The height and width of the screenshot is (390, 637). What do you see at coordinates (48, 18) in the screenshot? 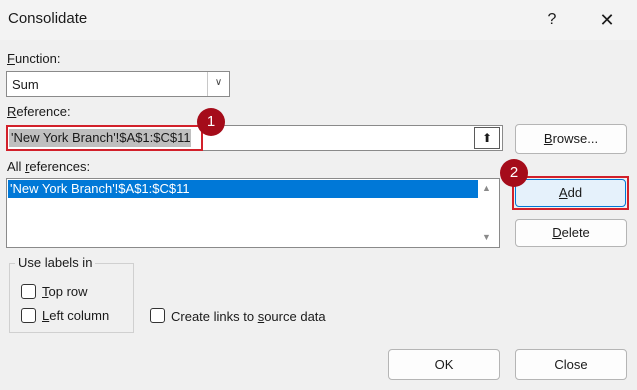
I see `dialog-title: Consolidate` at bounding box center [48, 18].